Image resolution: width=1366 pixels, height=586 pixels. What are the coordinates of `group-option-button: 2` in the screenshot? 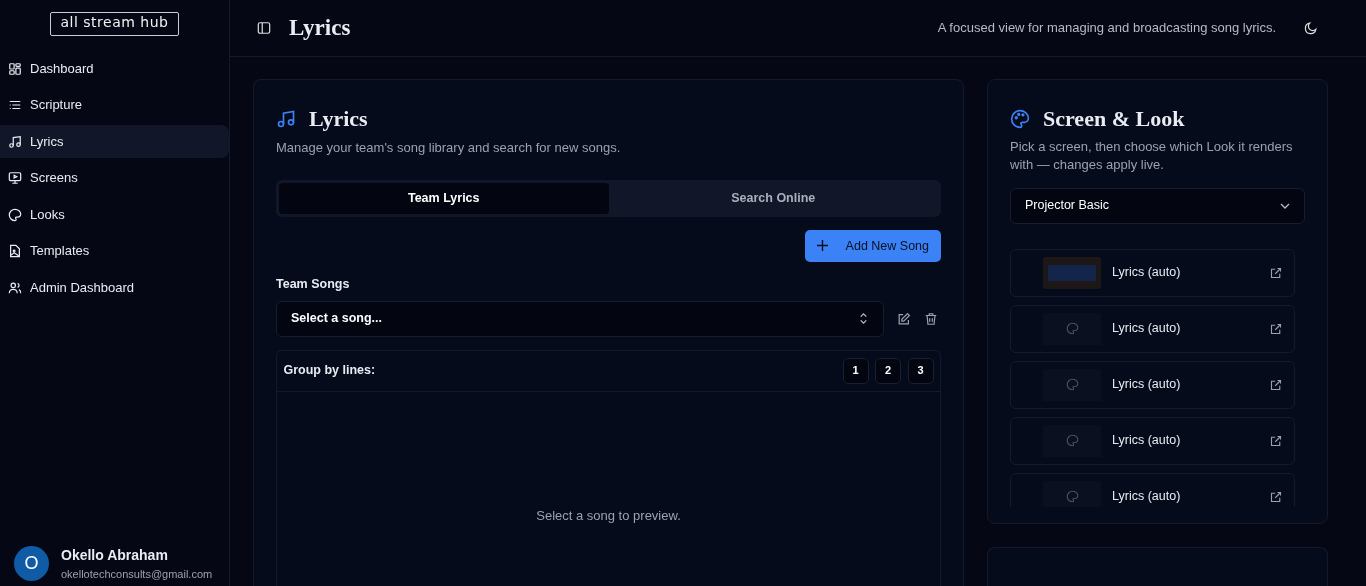 It's located at (888, 370).